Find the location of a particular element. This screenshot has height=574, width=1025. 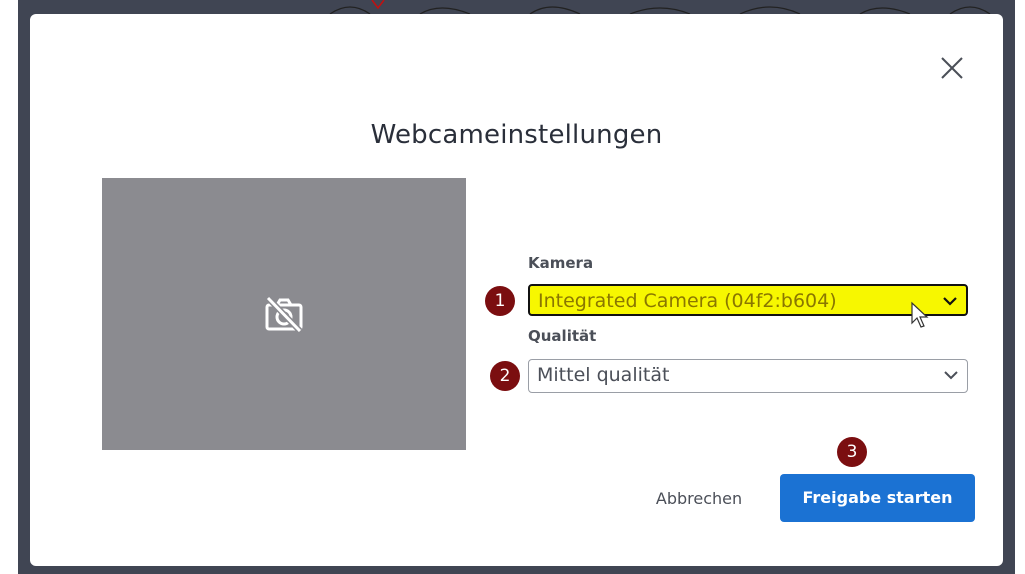

start-sharing-button: Freigabe starten is located at coordinates (877, 498).